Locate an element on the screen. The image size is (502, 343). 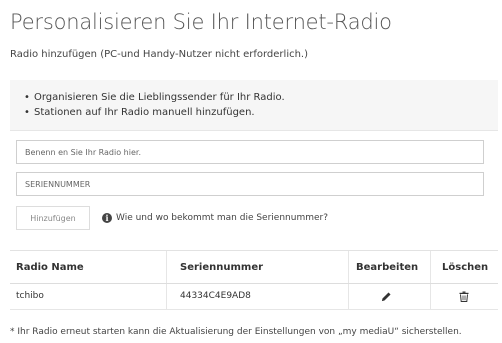
serial-number-input is located at coordinates (250, 184).